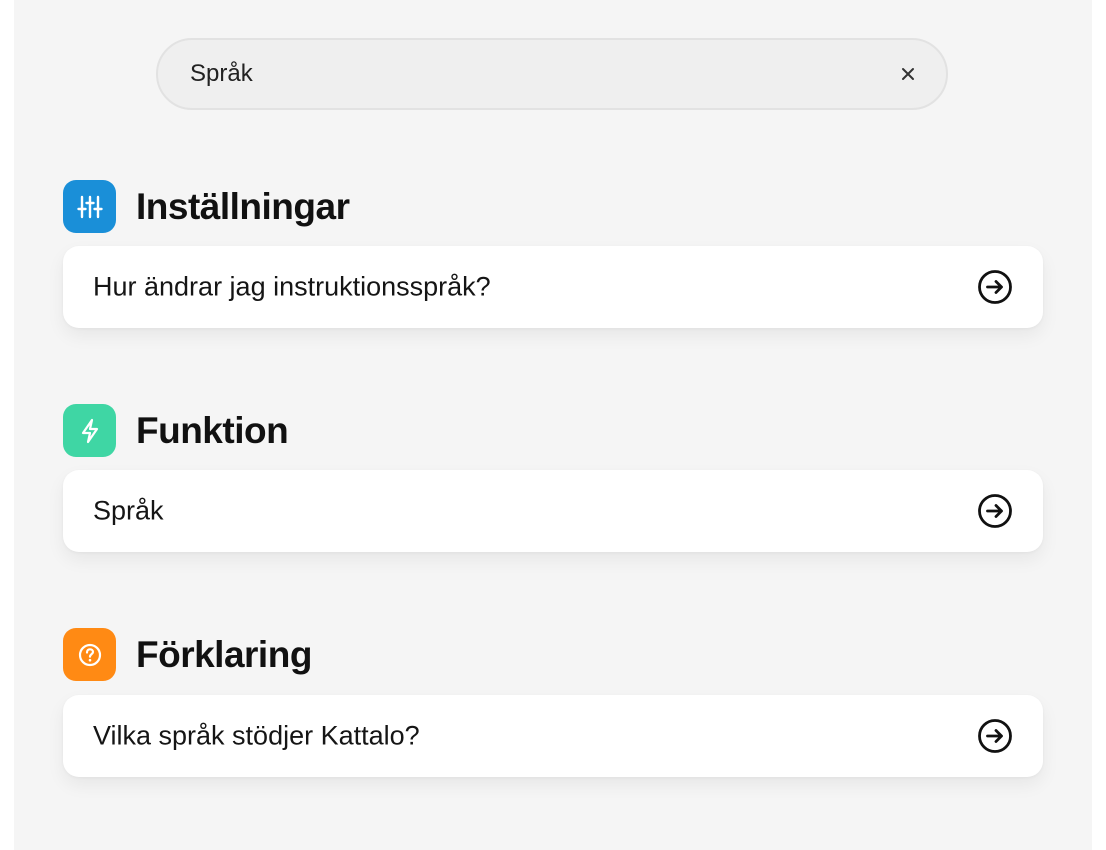  Describe the element at coordinates (553, 511) in the screenshot. I see `result-item: Språk` at that location.